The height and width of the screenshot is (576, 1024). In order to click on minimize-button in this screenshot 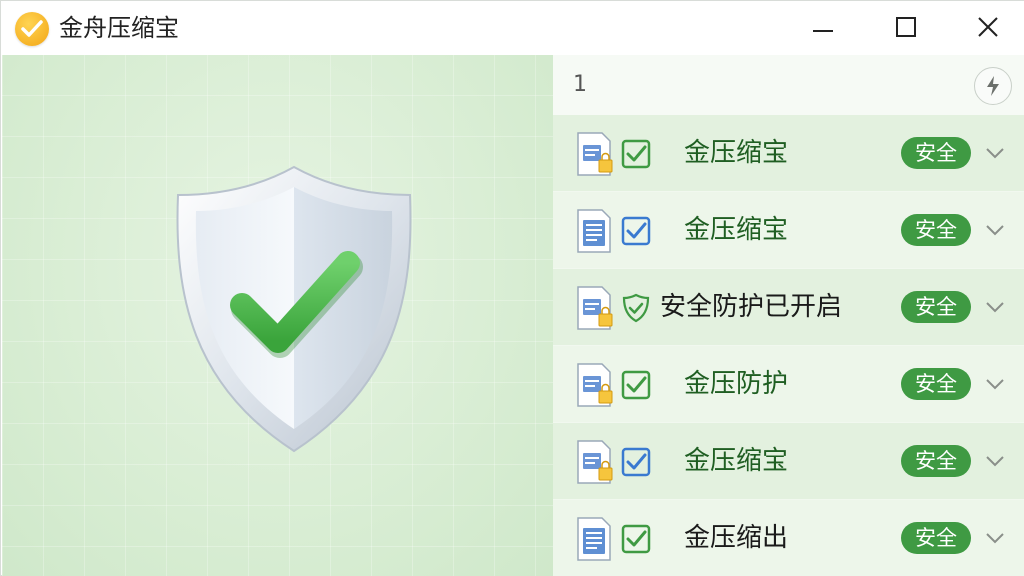, I will do `click(823, 27)`.